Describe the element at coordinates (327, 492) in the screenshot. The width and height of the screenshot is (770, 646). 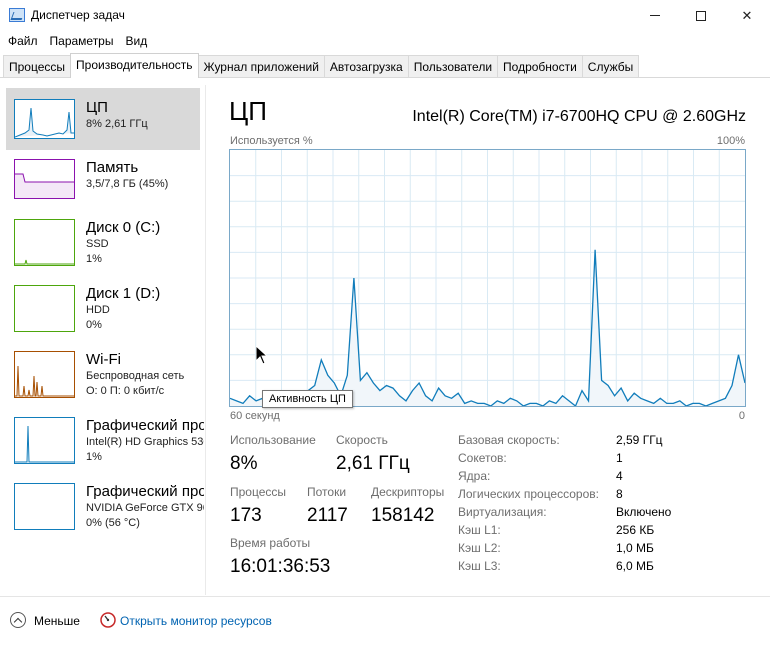
I see `threads-label: Потоки` at that location.